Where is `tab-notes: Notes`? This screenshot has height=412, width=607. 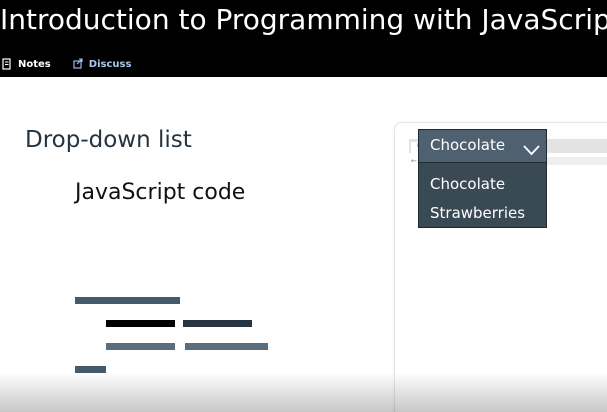
tab-notes: Notes is located at coordinates (26, 64).